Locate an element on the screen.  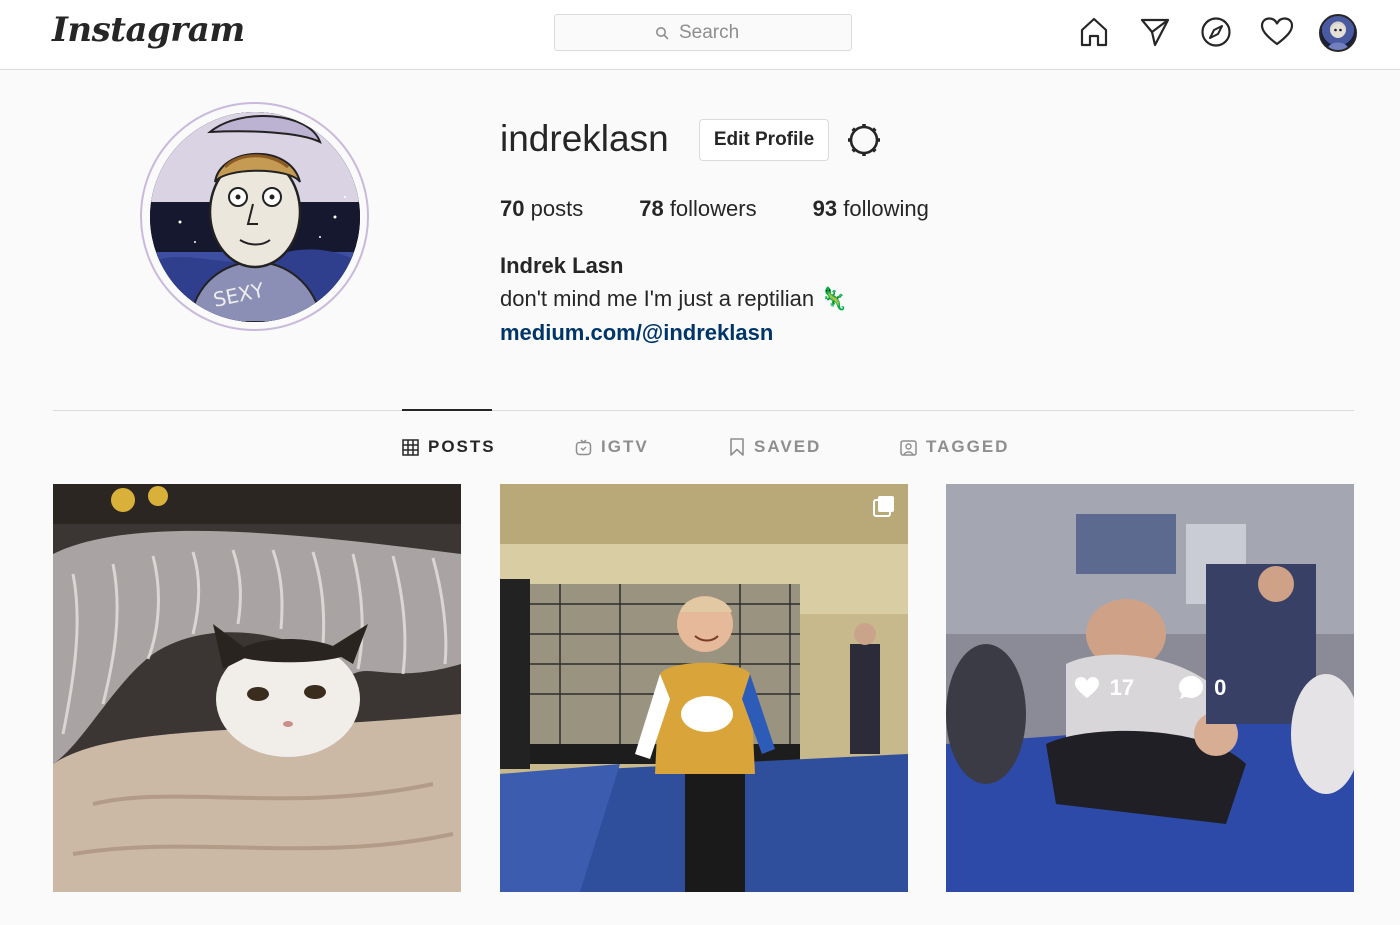
tagged-icon is located at coordinates (908, 447).